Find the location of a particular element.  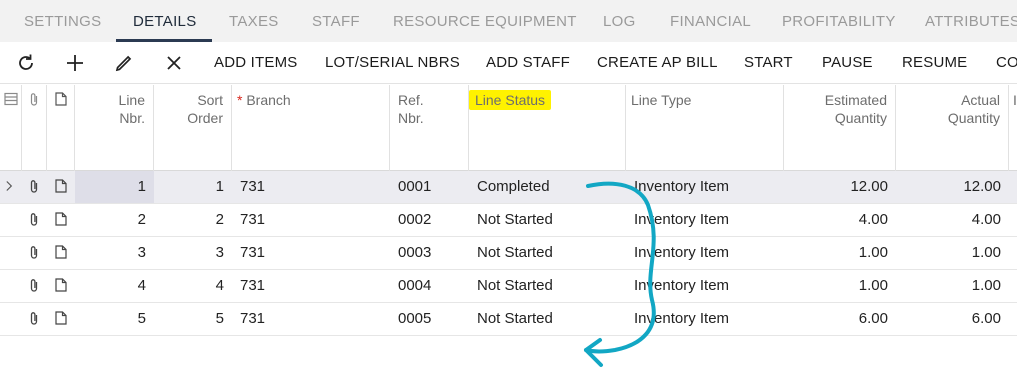

overflow-button: CO is located at coordinates (1006, 62).